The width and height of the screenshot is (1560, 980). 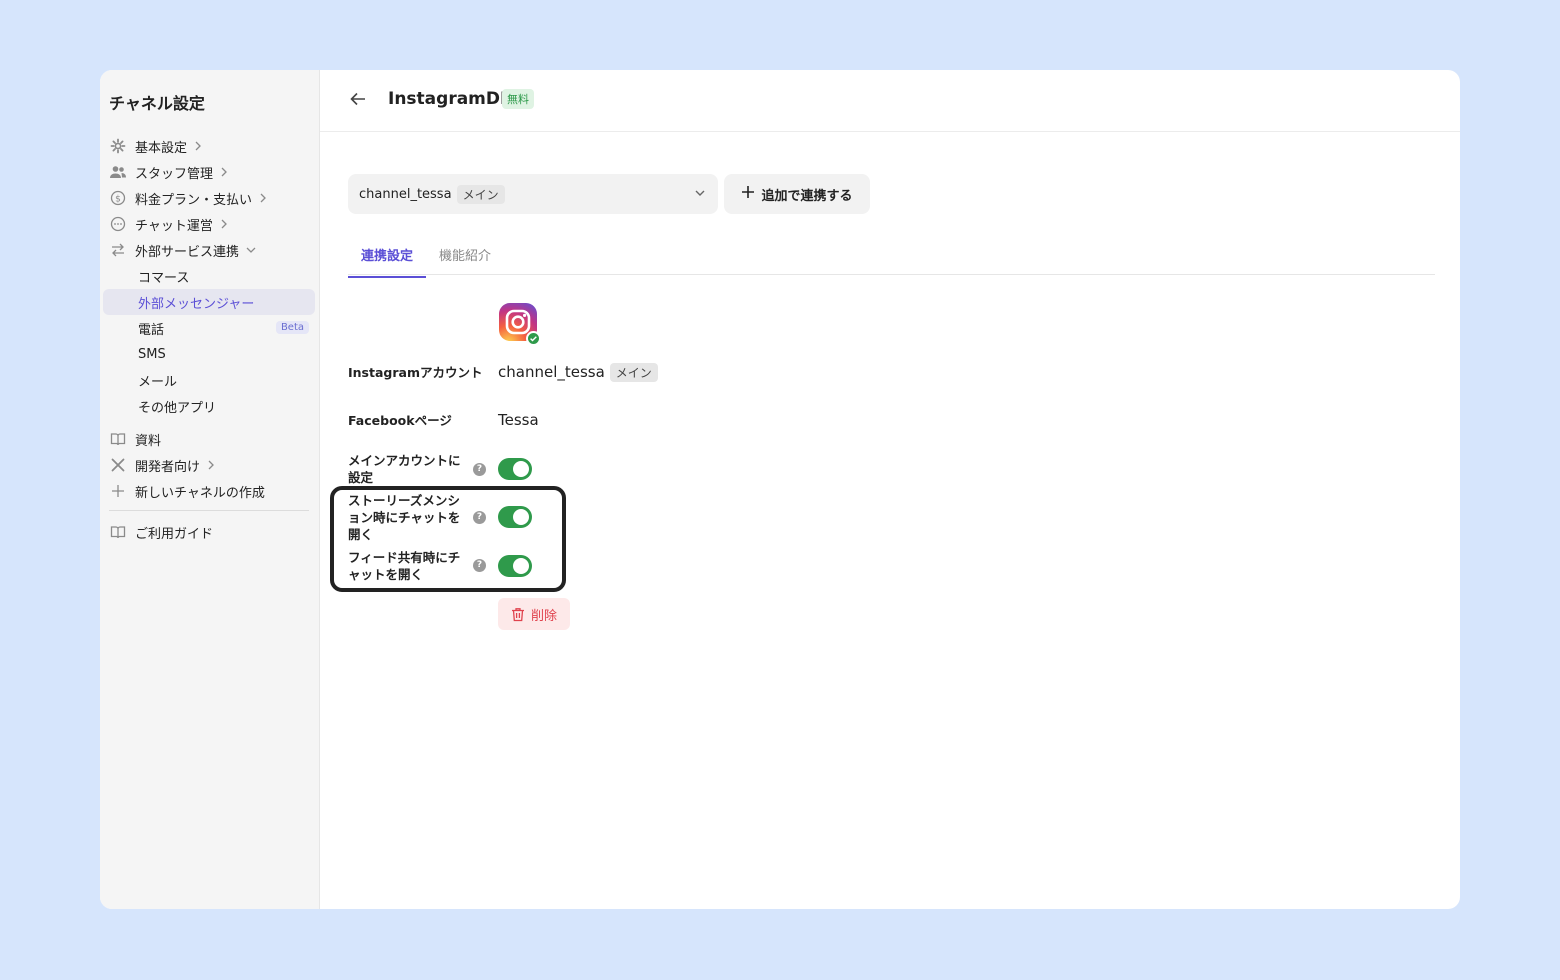 I want to click on sidebar-item-chat-ops: チャット運営, so click(x=210, y=224).